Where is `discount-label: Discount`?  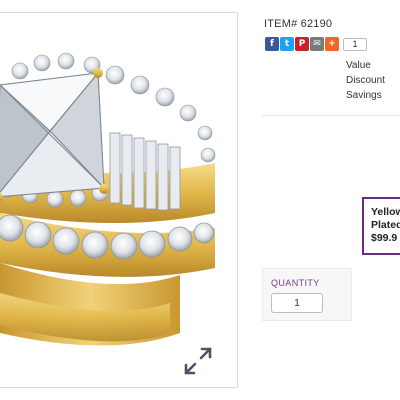 discount-label: Discount is located at coordinates (365, 80).